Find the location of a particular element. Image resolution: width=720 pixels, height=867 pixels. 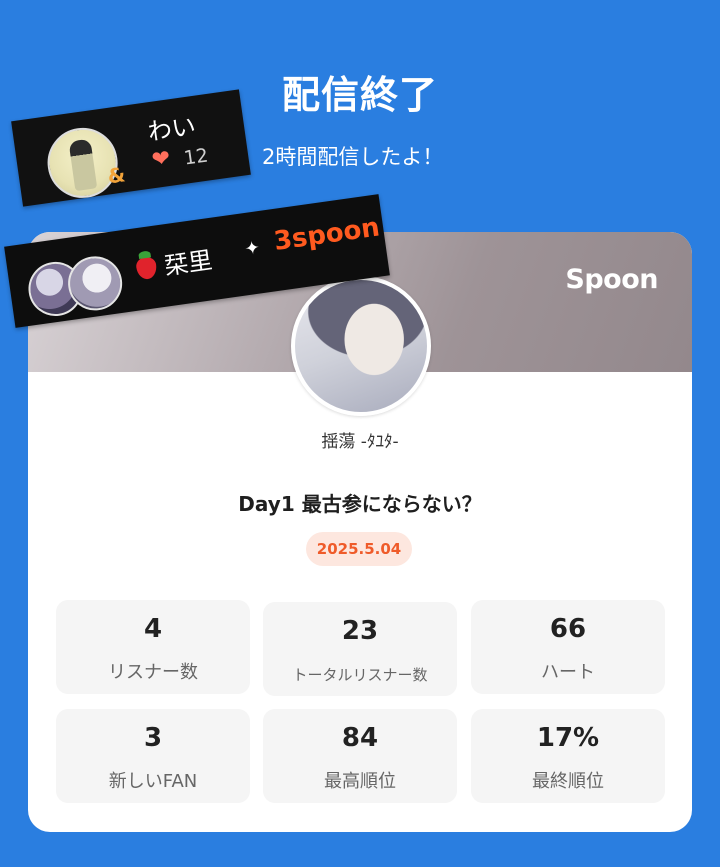

stat-value: 17% is located at coordinates (568, 738).